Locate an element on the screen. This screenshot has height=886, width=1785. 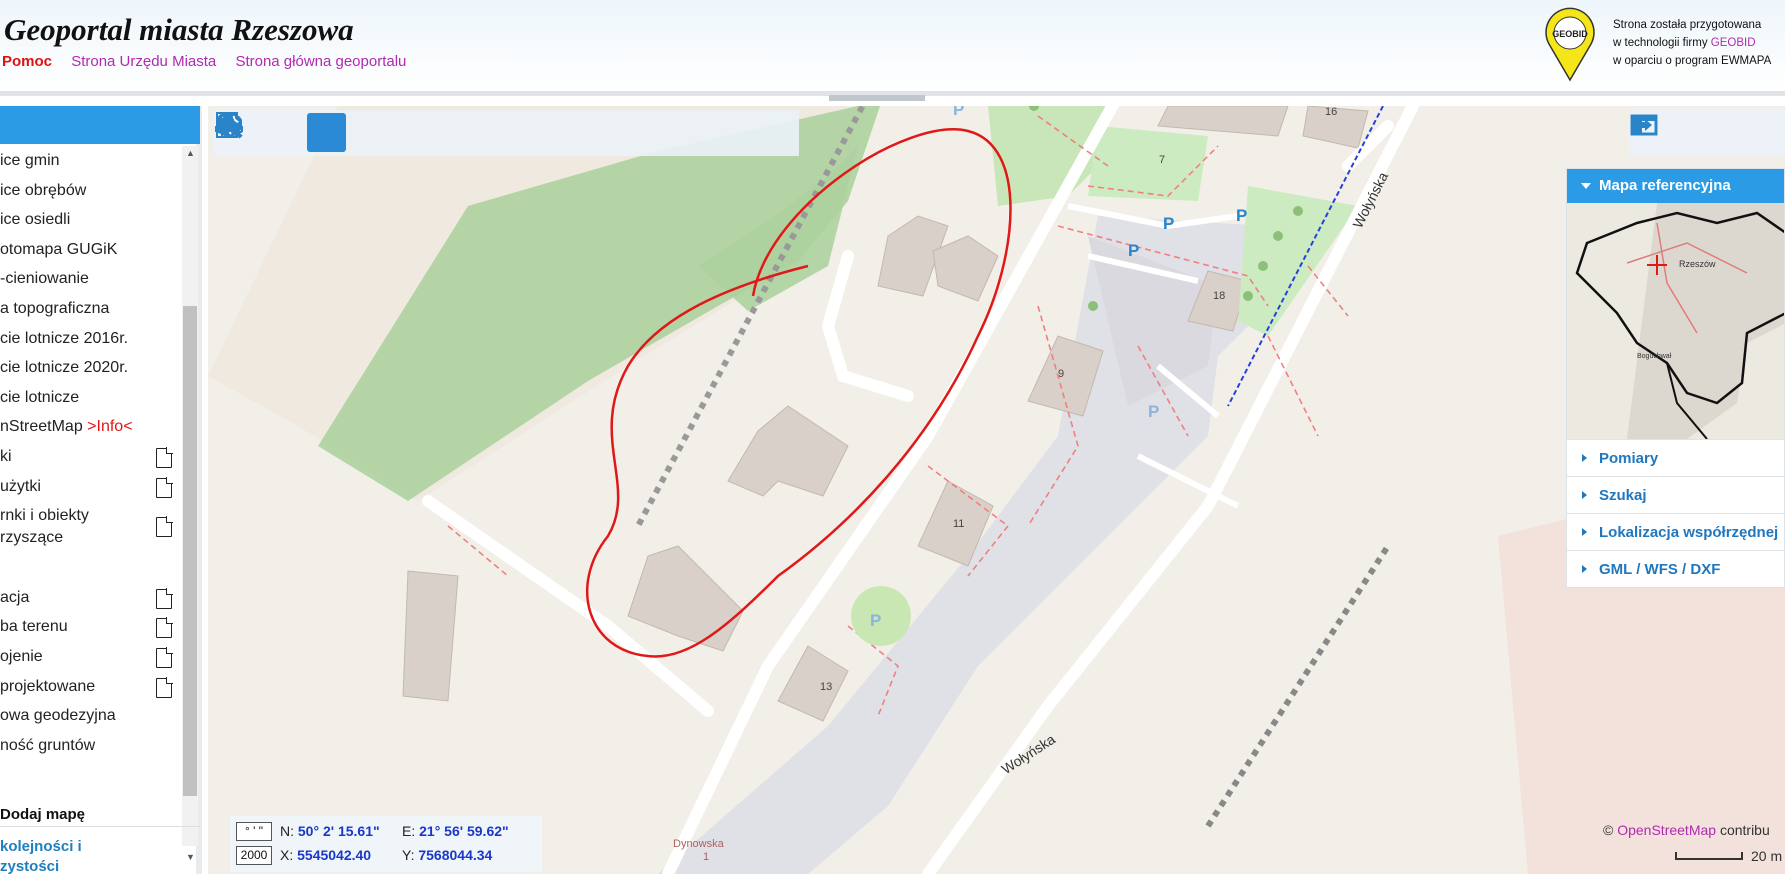
reference-map-city-label: Rzeszów is located at coordinates (1697, 264).